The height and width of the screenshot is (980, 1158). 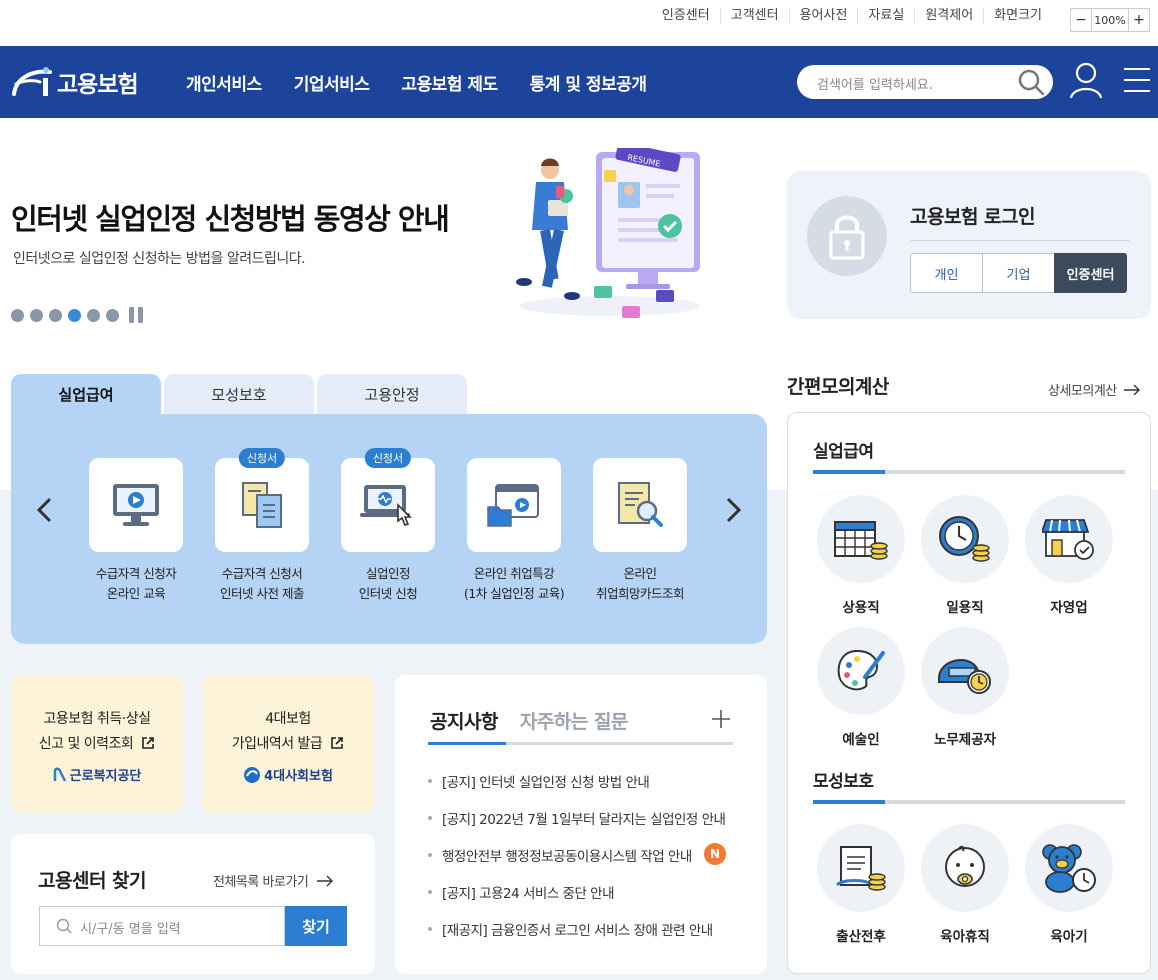 I want to click on util-link-archive: 자료실, so click(x=885, y=16).